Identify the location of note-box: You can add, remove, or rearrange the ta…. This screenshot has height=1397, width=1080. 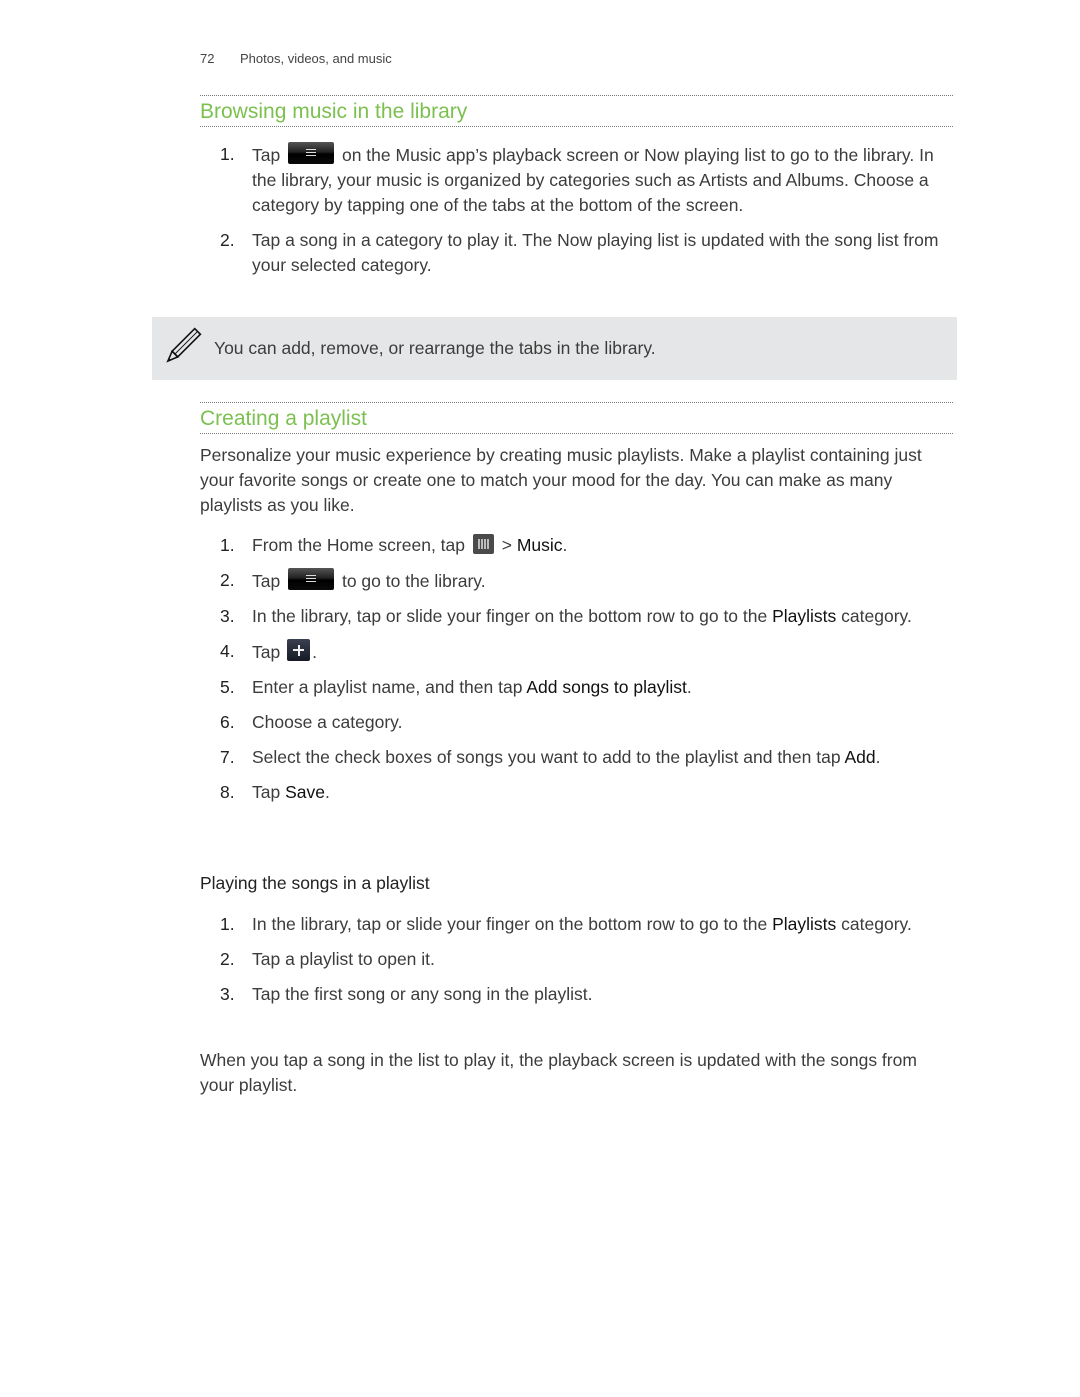
(554, 348).